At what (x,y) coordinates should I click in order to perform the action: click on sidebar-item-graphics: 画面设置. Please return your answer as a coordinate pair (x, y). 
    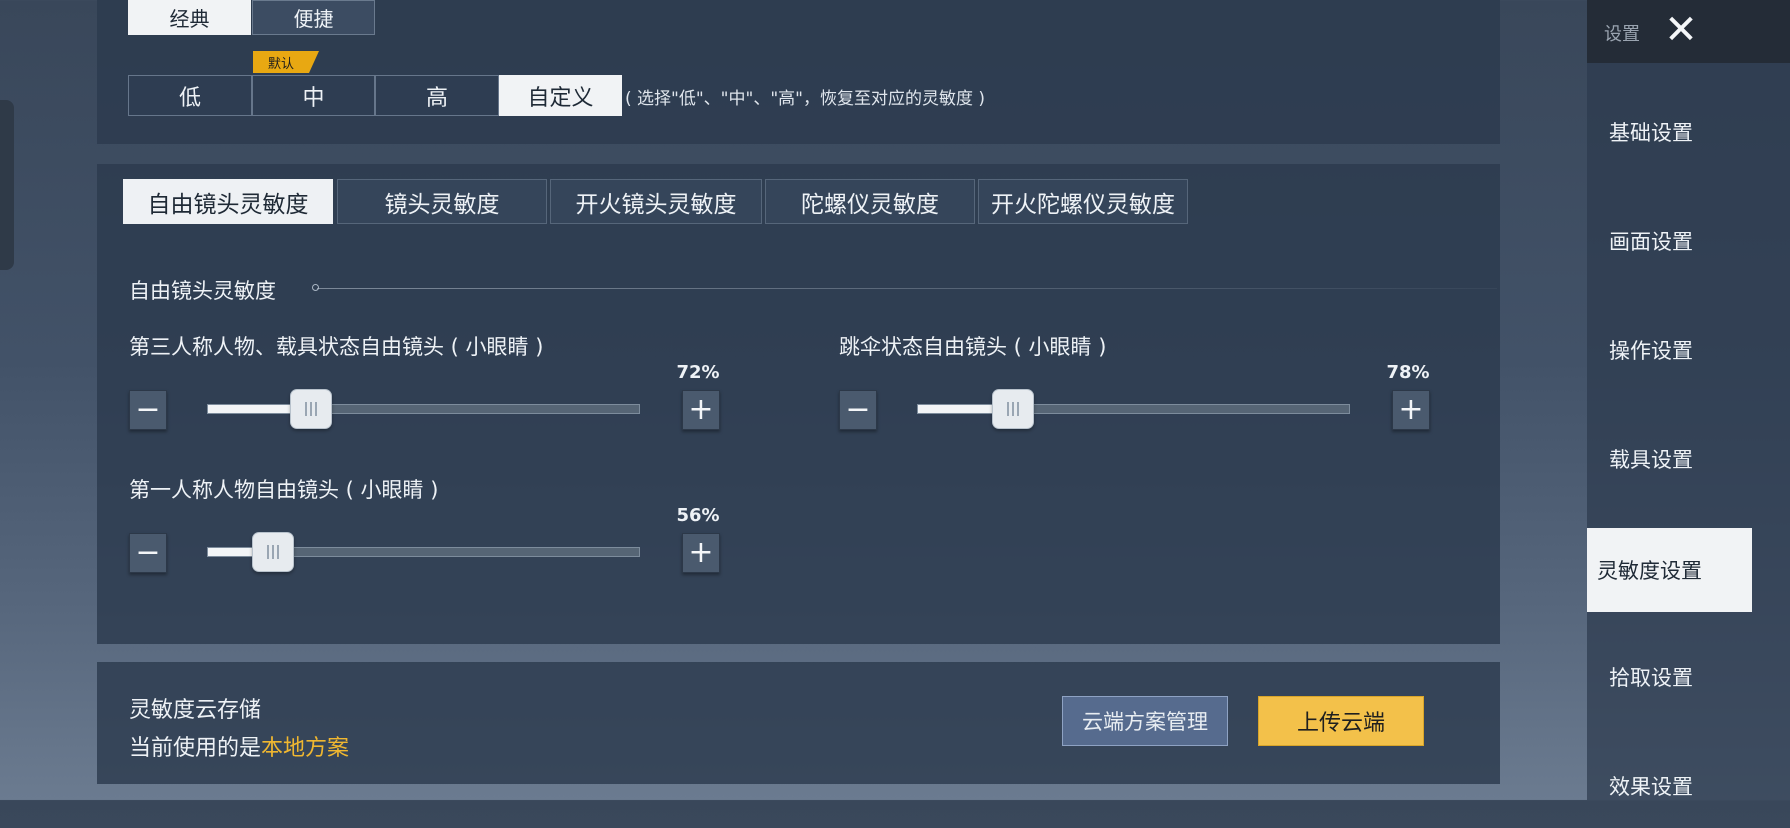
    Looking at the image, I should click on (1688, 241).